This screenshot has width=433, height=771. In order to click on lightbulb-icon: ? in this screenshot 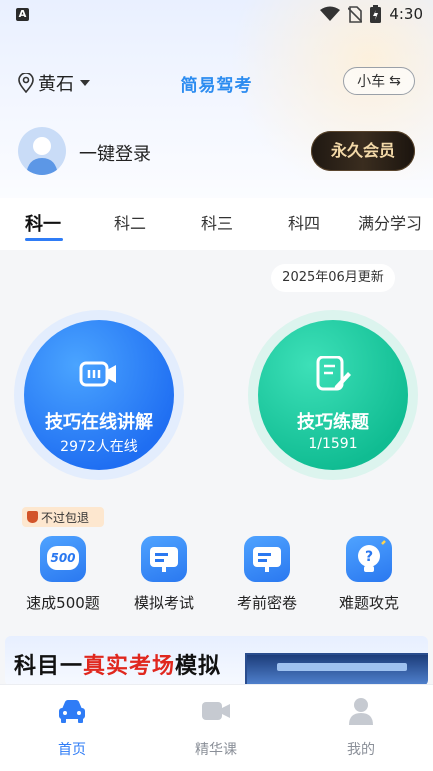, I will do `click(369, 559)`.